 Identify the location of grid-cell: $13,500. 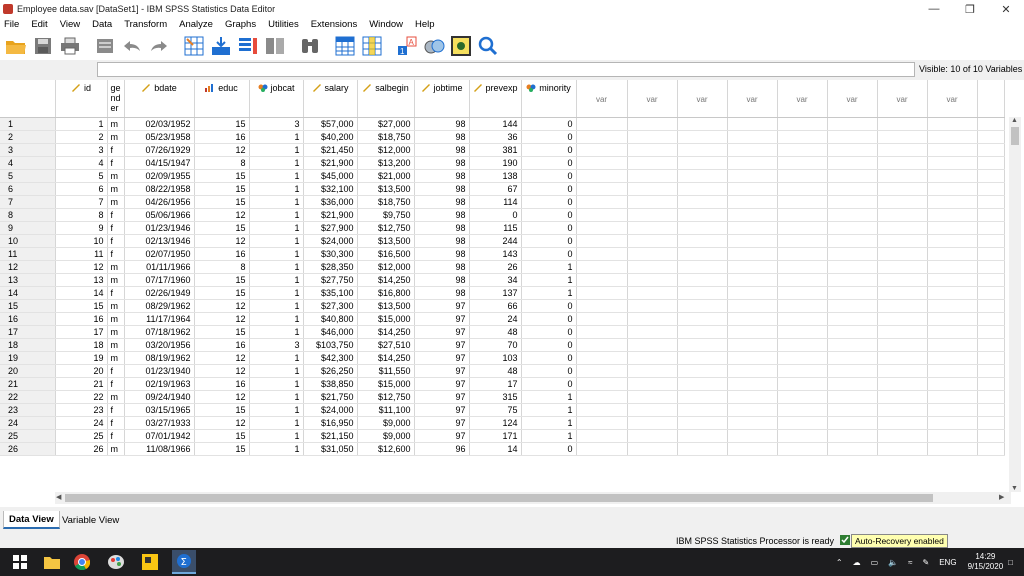
(385, 305).